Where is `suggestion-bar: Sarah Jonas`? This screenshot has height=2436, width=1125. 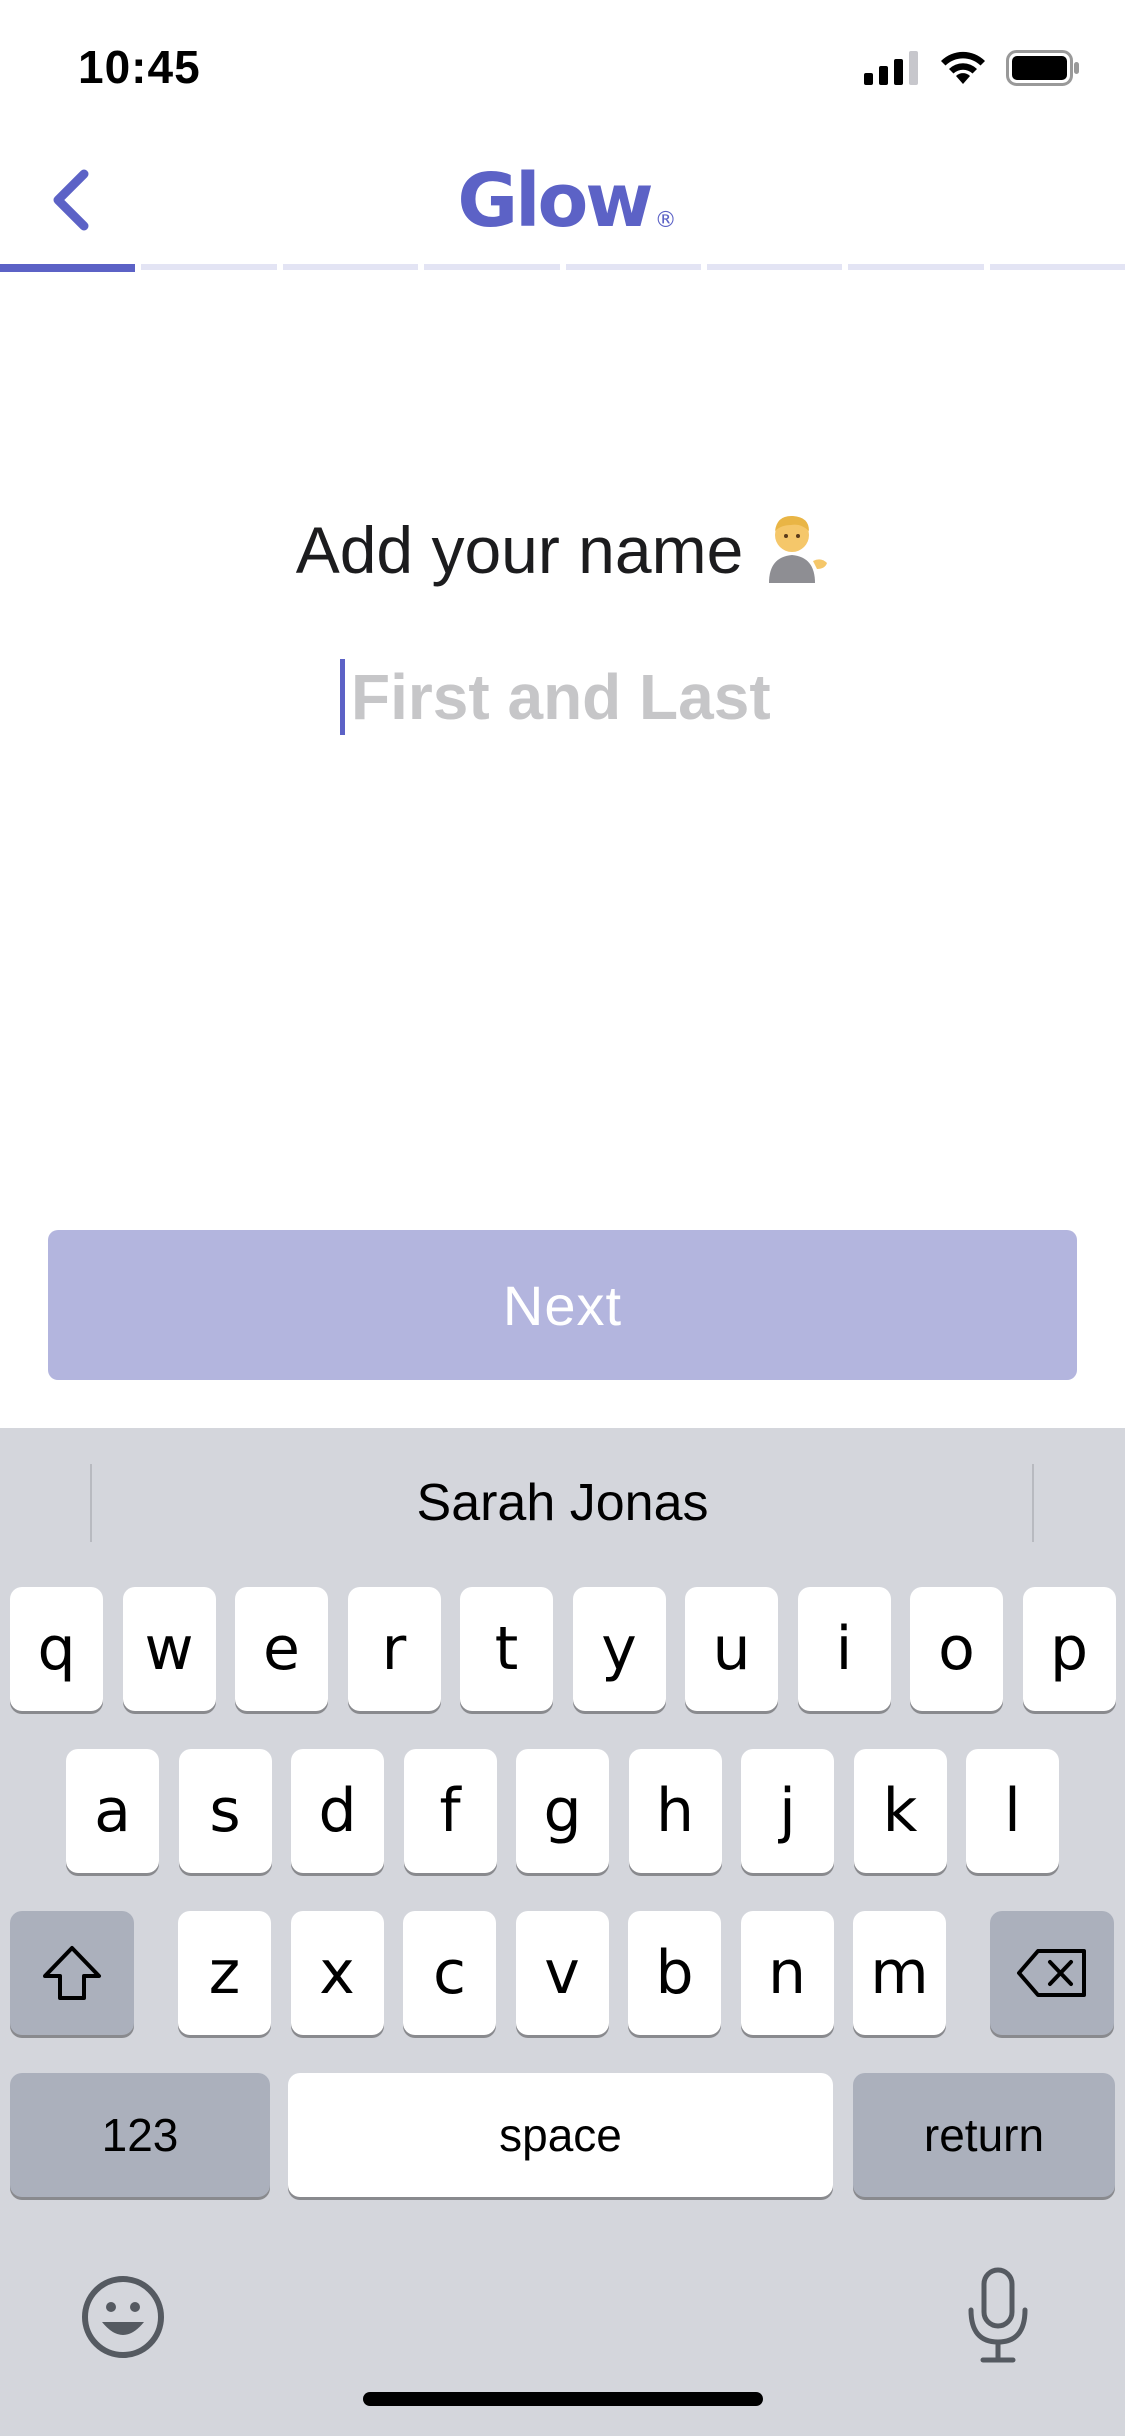
suggestion-bar: Sarah Jonas is located at coordinates (562, 1503).